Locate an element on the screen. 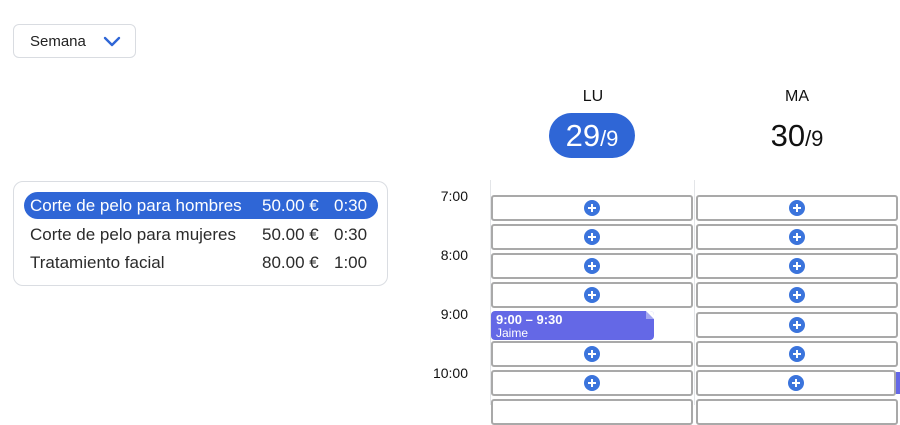  service-name: Corte de pelo para hombres is located at coordinates (136, 205).